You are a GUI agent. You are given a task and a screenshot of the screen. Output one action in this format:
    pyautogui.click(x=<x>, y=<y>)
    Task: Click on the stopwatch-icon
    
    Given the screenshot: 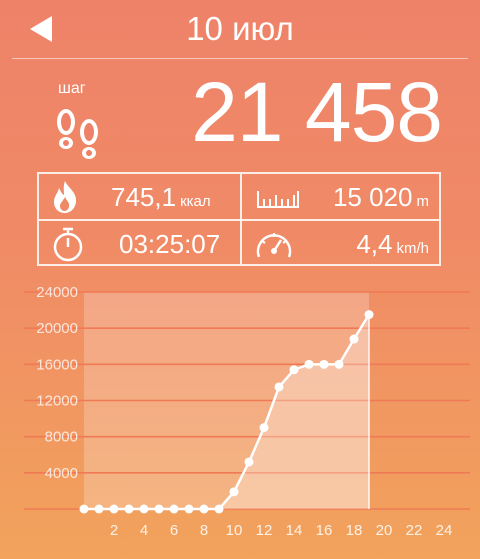 What is the action you would take?
    pyautogui.click(x=68, y=244)
    